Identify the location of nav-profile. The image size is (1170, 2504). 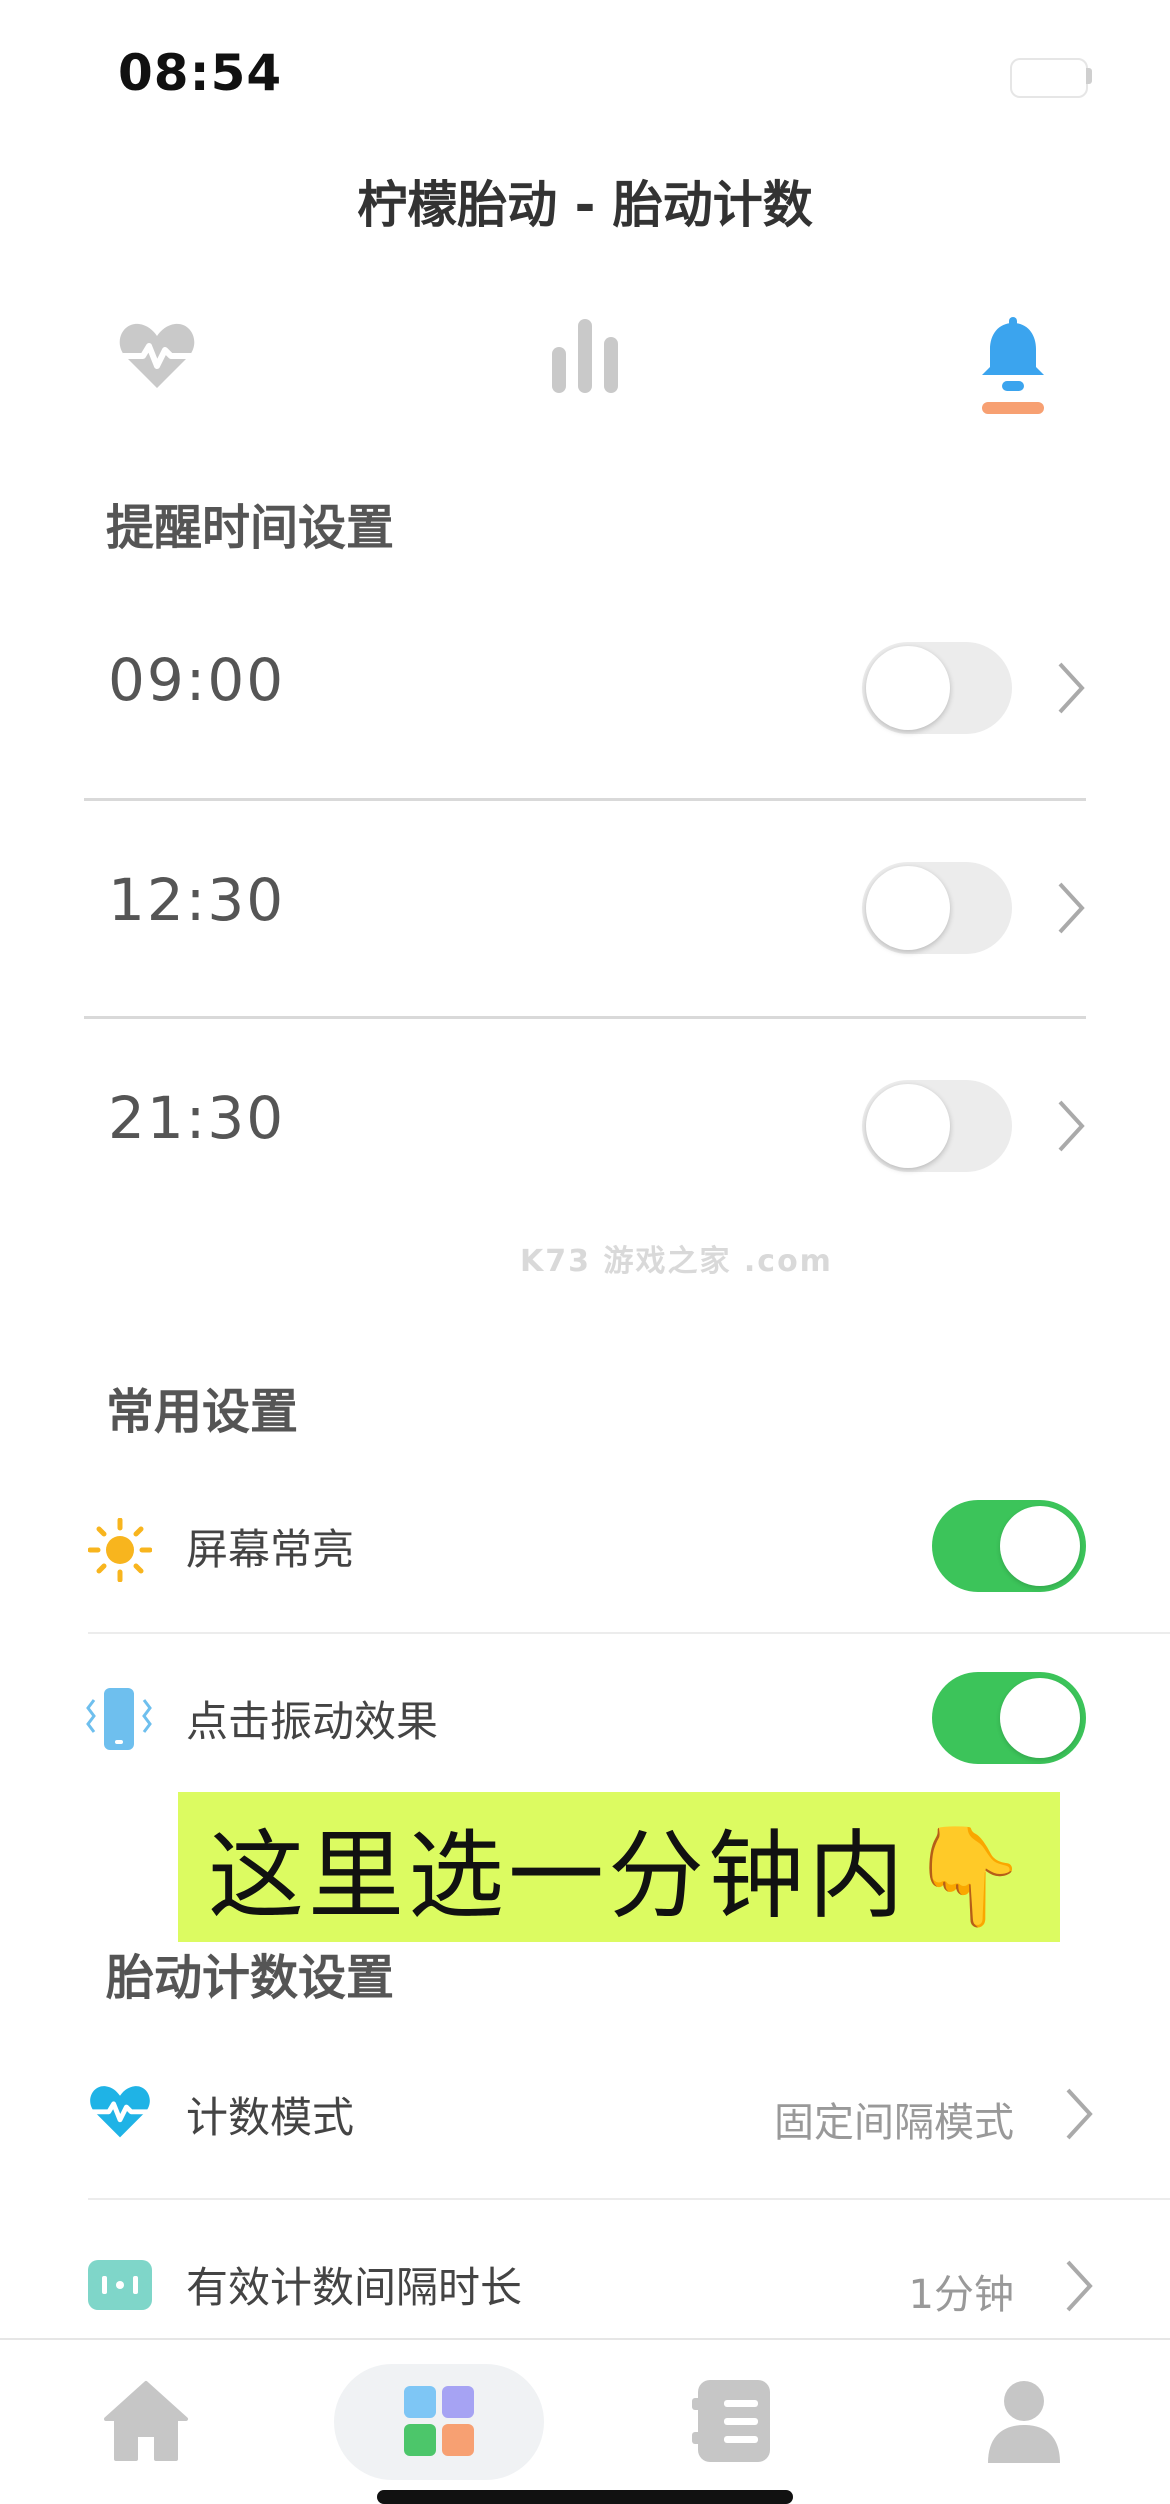
(1024, 2421).